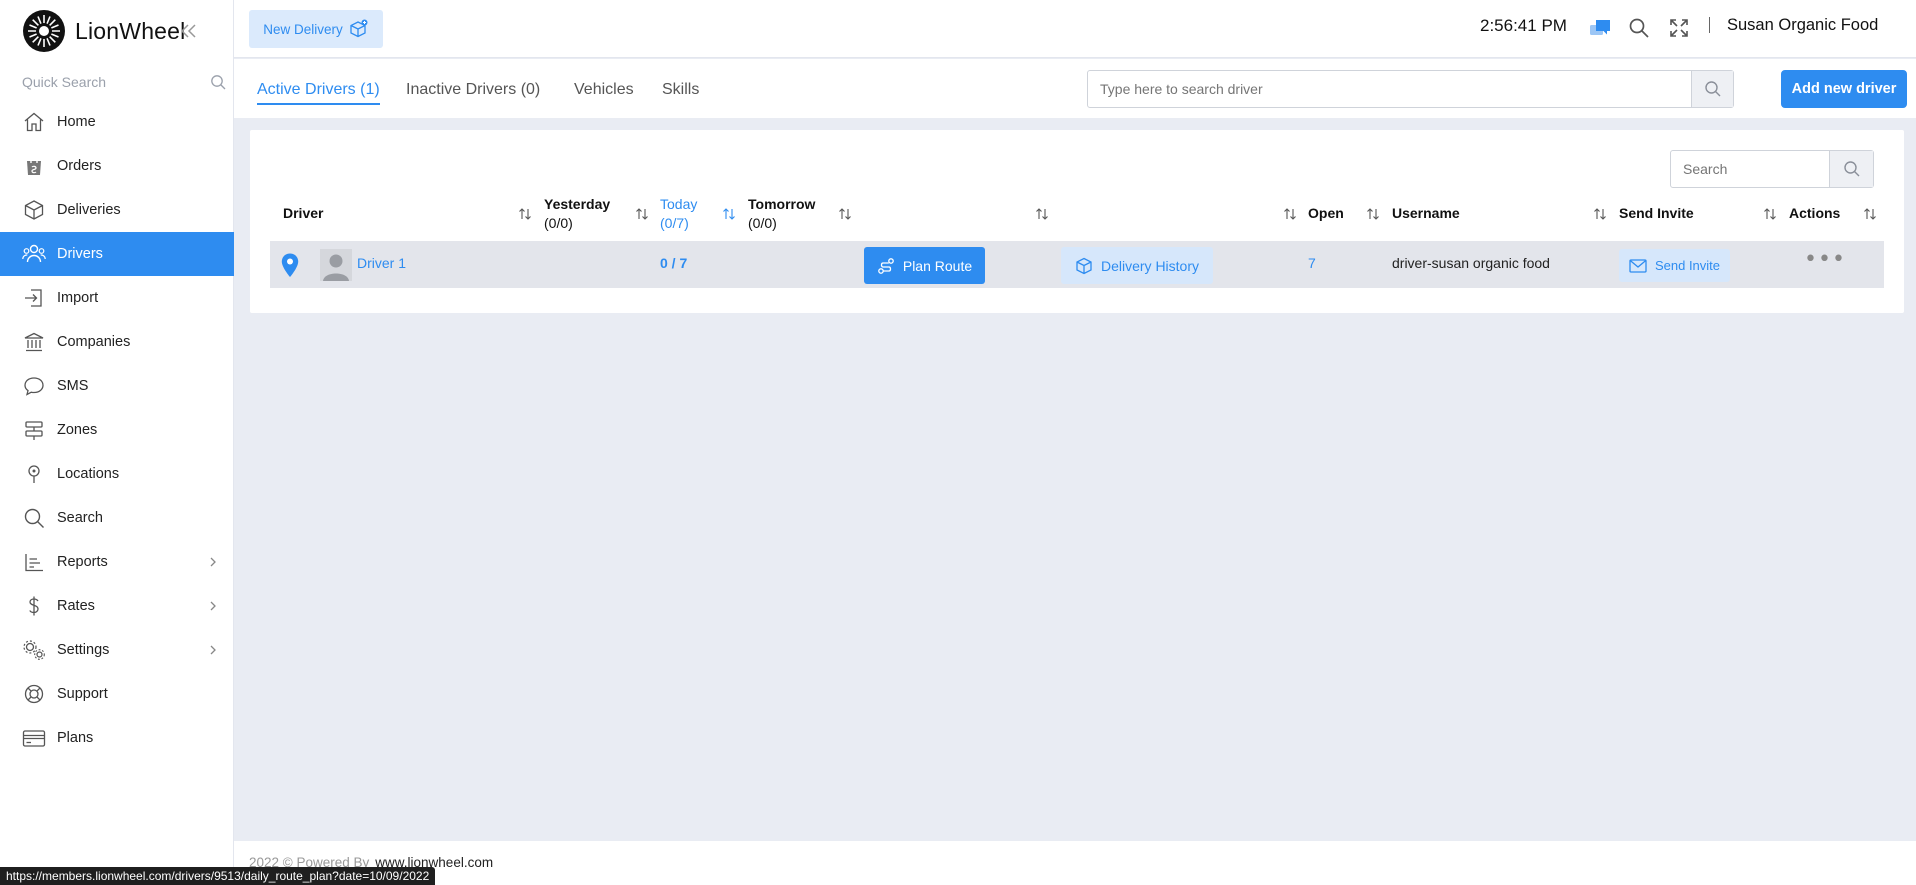 The image size is (1916, 885). I want to click on header-label: Yesterday, so click(577, 204).